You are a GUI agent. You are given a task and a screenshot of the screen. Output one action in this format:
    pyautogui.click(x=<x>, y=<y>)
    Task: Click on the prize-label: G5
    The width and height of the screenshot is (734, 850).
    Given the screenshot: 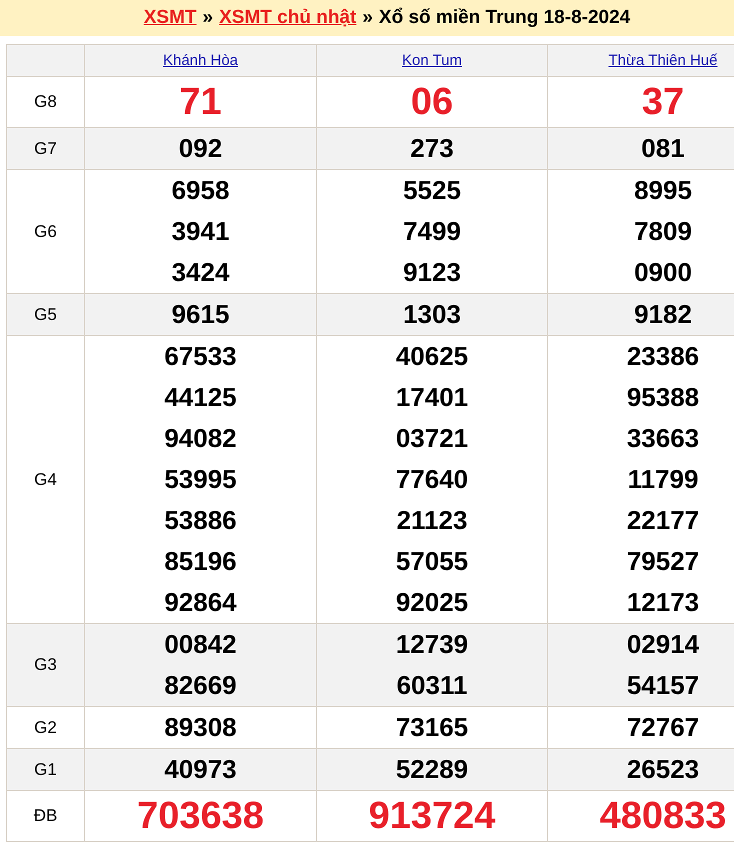 What is the action you would take?
    pyautogui.click(x=45, y=314)
    